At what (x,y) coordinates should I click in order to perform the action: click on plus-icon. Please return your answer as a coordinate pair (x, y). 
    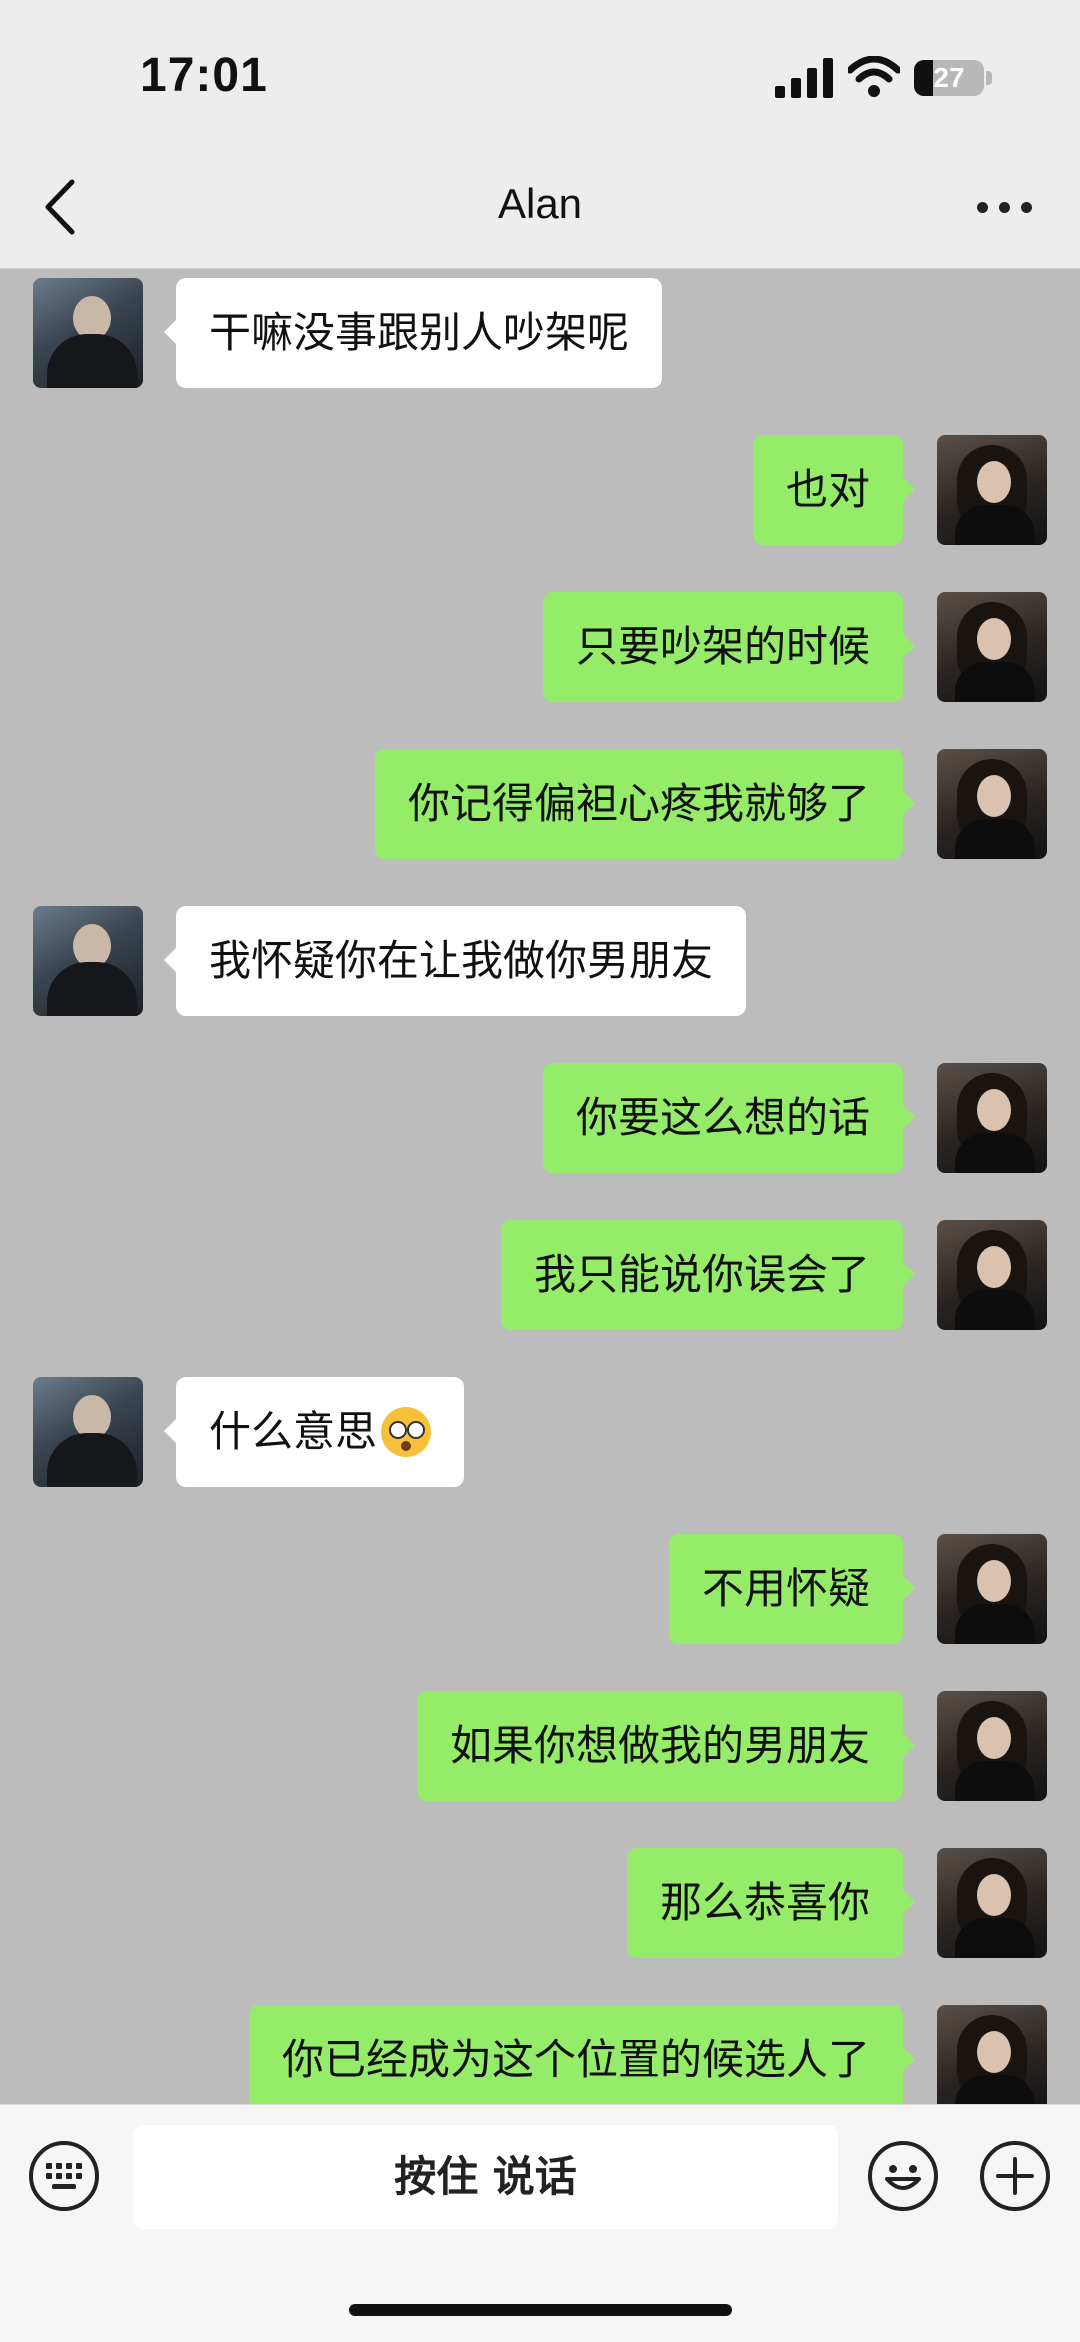
    Looking at the image, I should click on (1015, 2176).